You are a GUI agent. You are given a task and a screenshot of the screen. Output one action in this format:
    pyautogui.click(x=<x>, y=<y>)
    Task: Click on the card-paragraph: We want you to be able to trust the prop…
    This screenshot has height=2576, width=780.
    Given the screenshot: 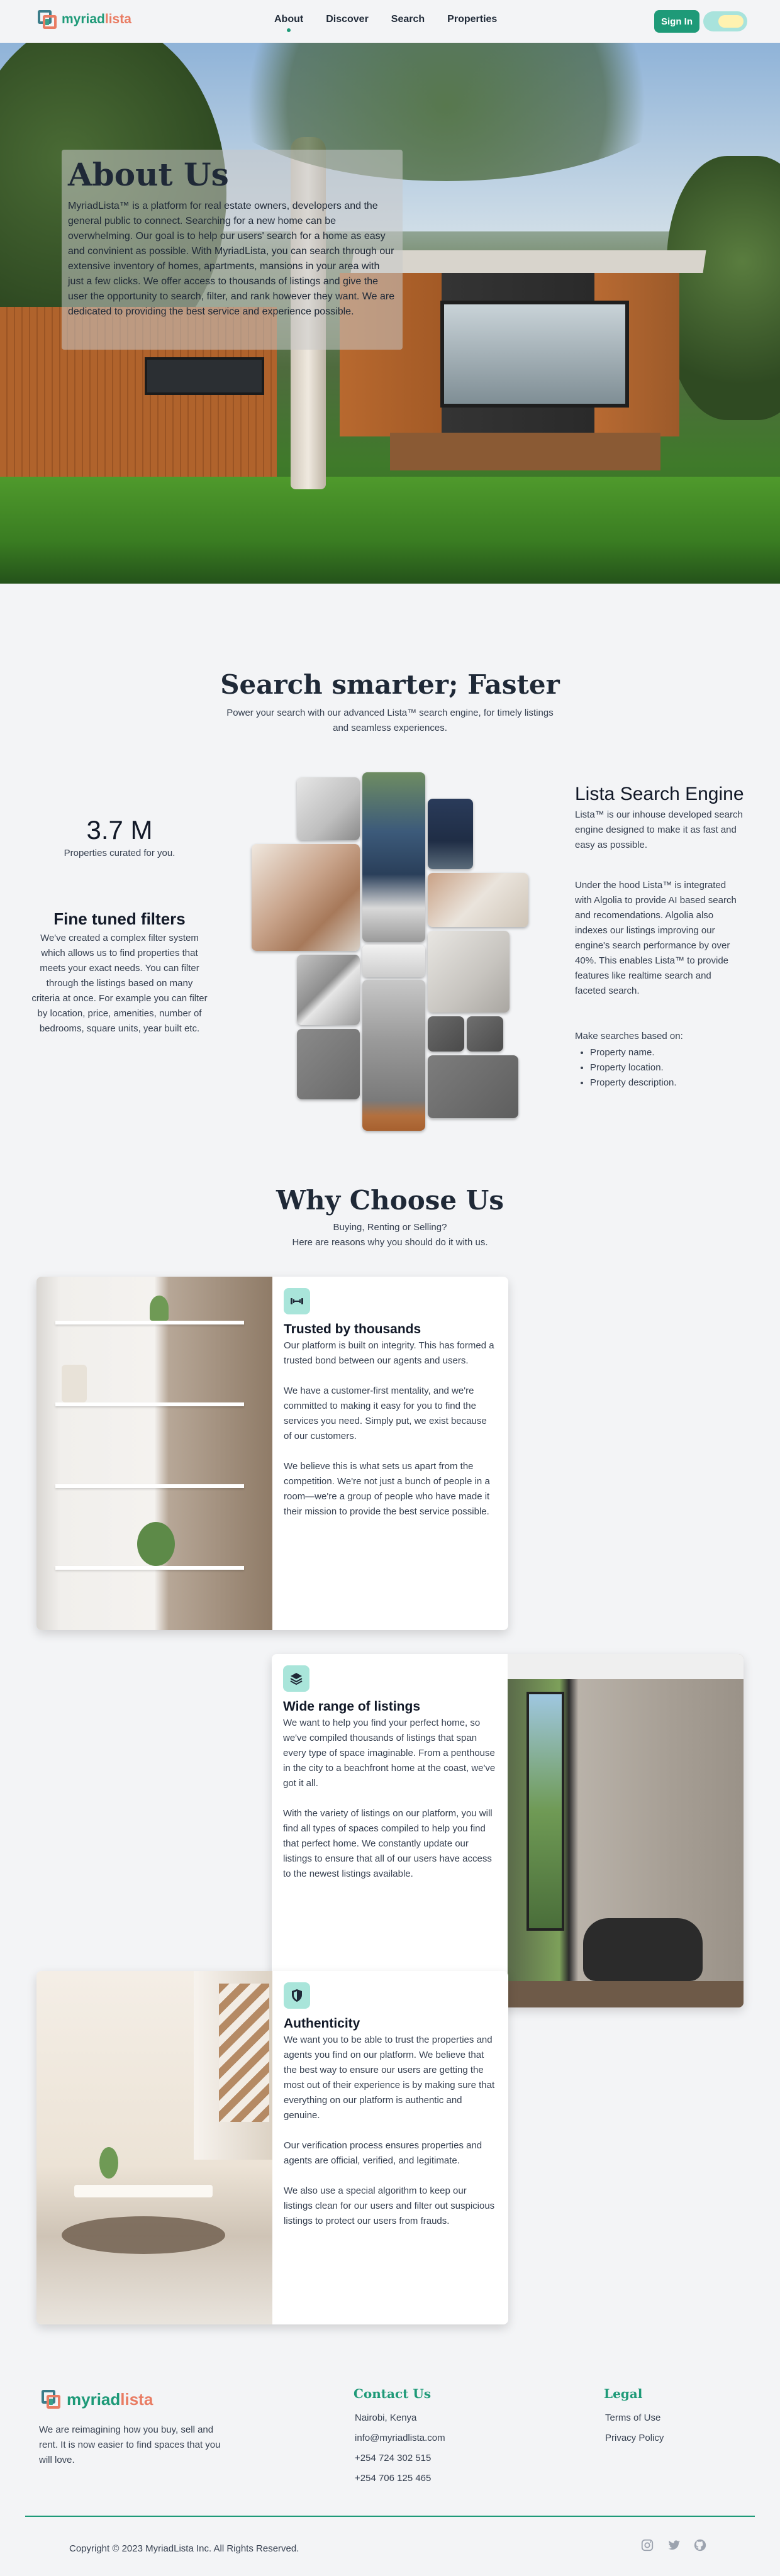 What is the action you would take?
    pyautogui.click(x=389, y=2078)
    